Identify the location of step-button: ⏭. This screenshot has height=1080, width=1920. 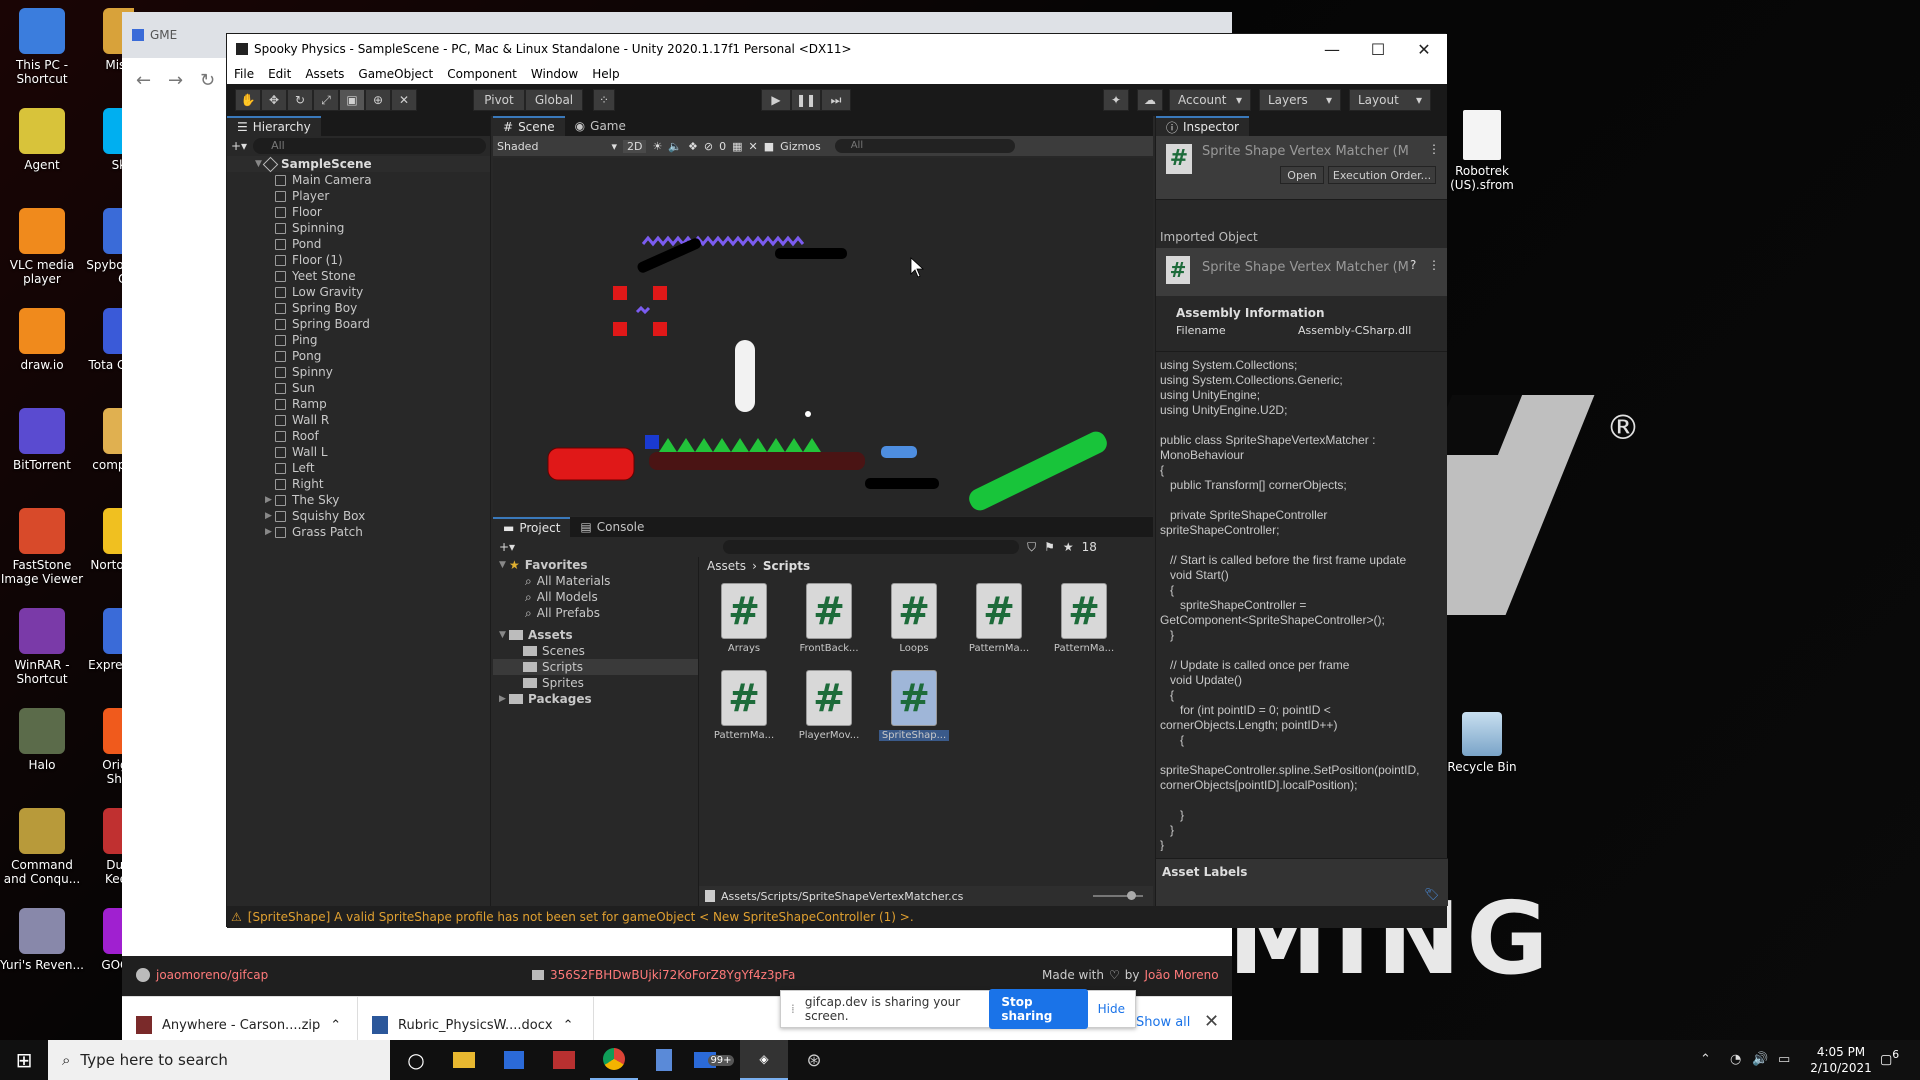
(836, 100).